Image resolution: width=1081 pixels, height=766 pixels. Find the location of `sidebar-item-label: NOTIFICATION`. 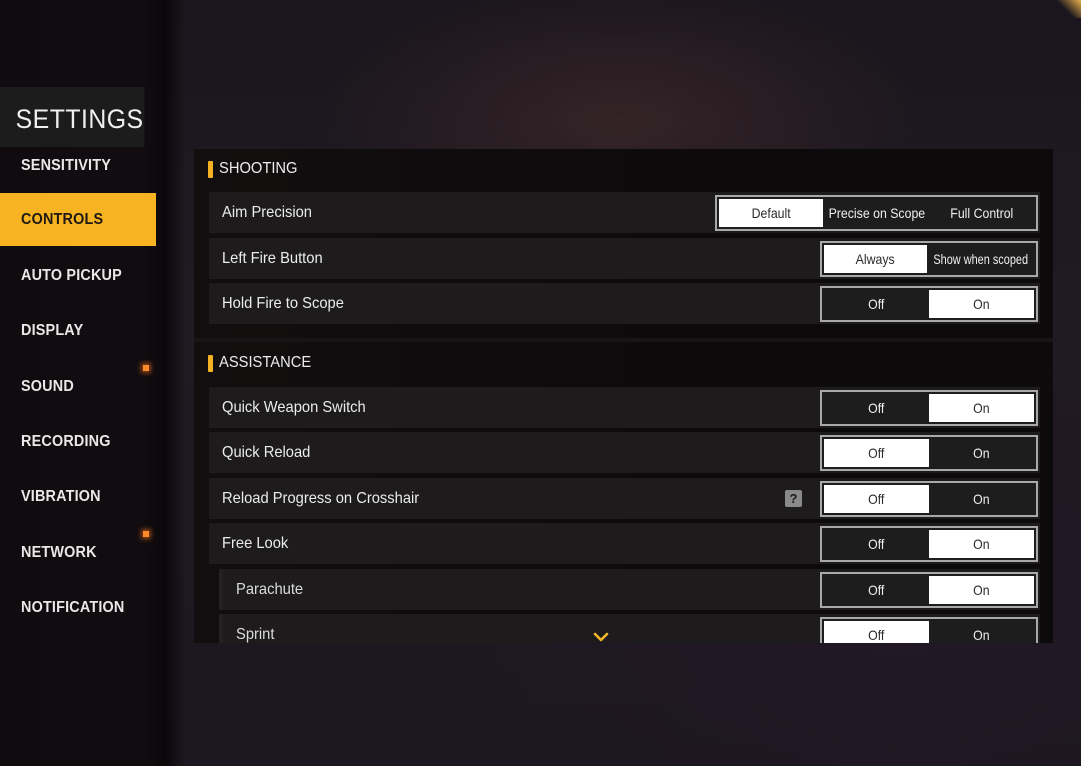

sidebar-item-label: NOTIFICATION is located at coordinates (73, 607).